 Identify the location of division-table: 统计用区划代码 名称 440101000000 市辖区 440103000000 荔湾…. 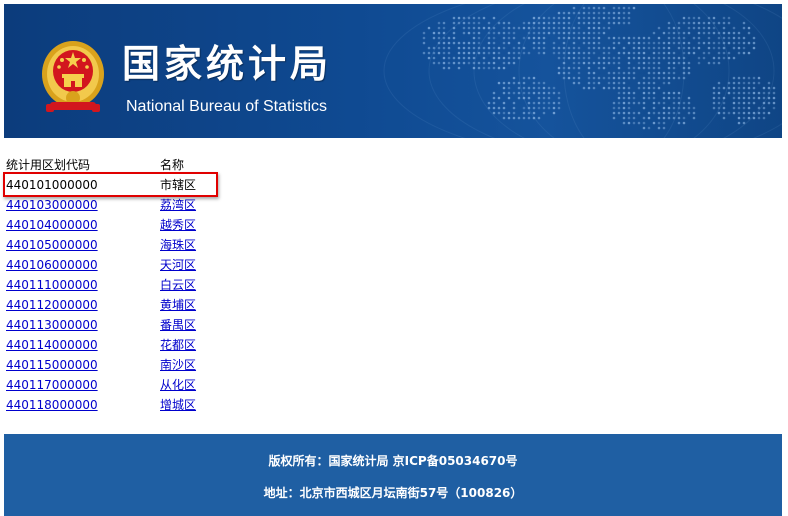
(101, 285).